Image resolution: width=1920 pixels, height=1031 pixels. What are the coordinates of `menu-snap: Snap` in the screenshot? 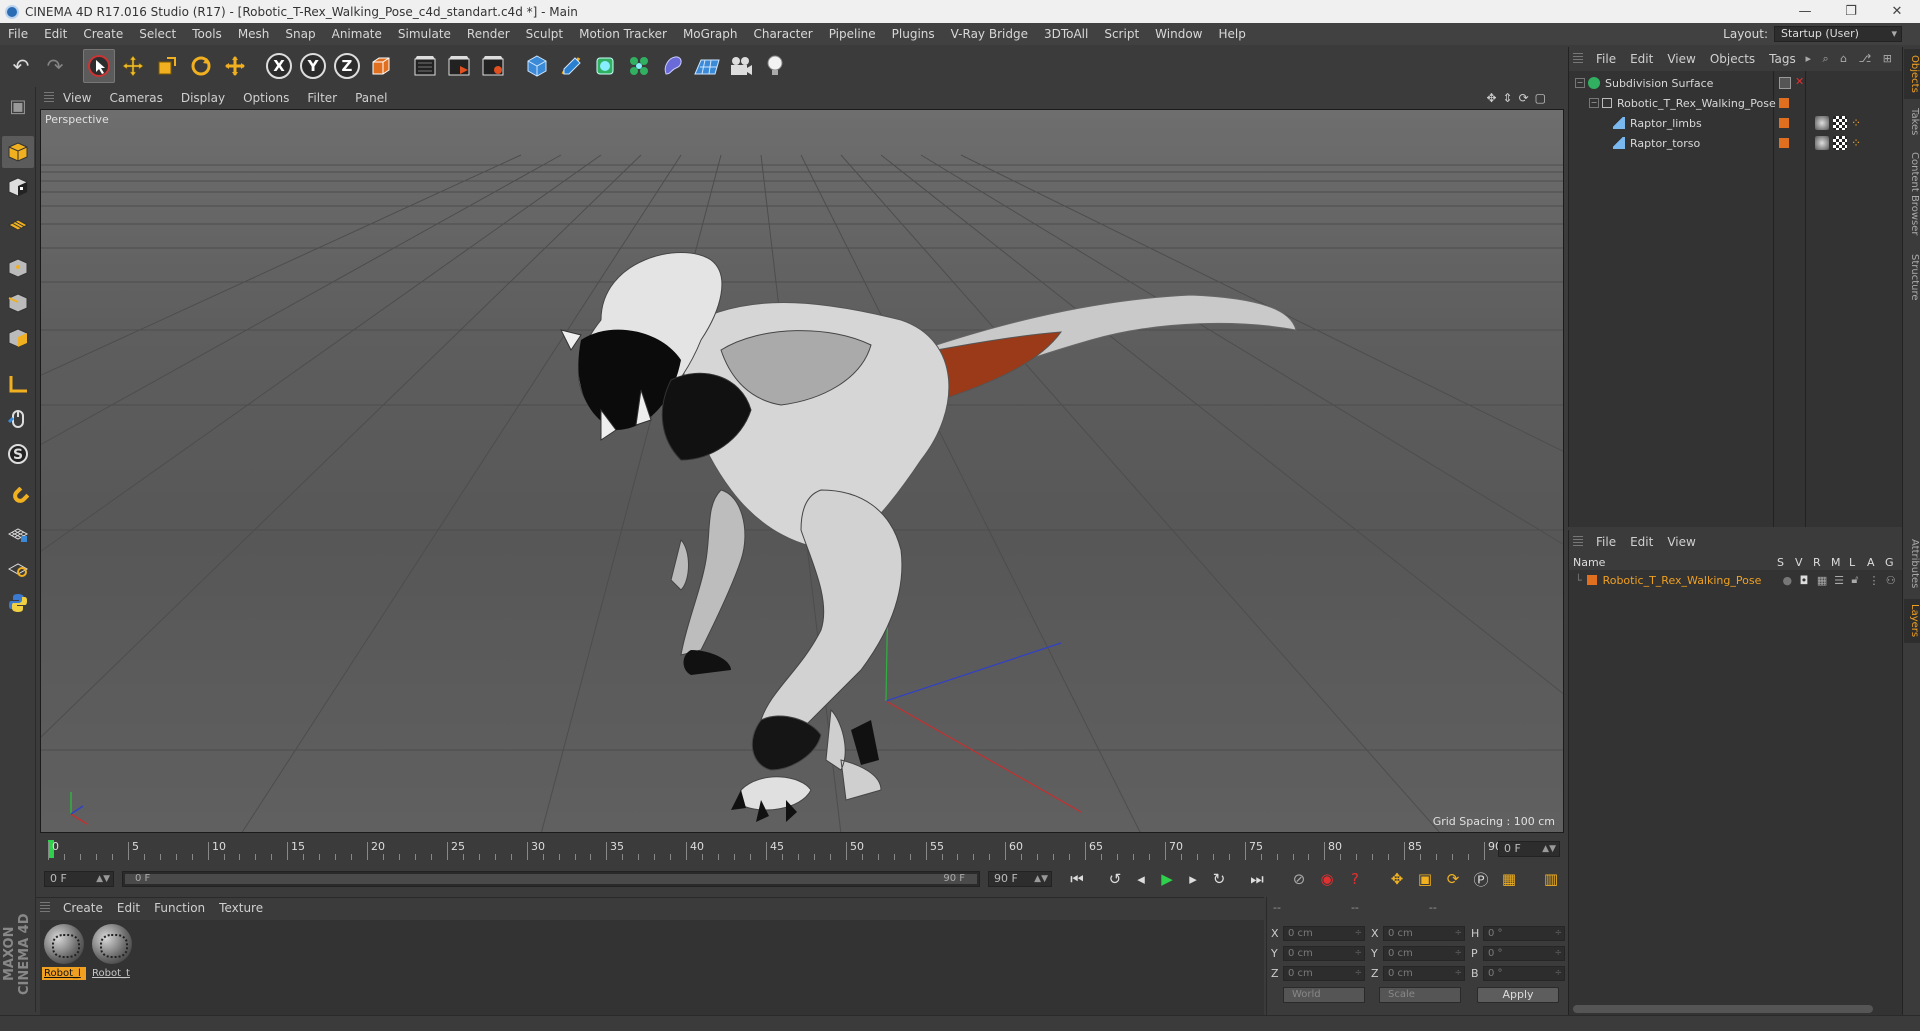 It's located at (300, 34).